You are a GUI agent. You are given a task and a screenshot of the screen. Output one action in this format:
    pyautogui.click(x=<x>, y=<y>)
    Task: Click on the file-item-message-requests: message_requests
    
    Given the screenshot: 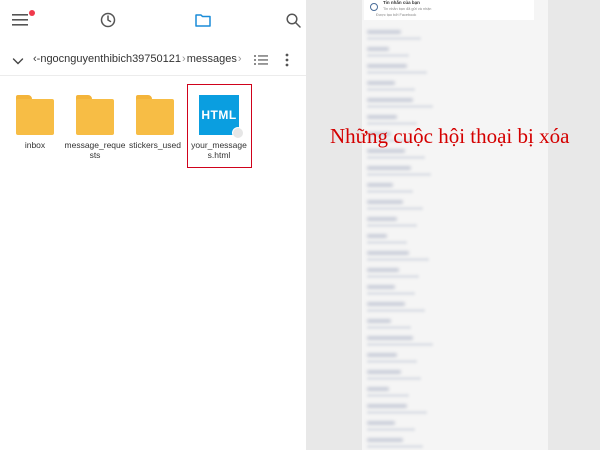 What is the action you would take?
    pyautogui.click(x=95, y=125)
    